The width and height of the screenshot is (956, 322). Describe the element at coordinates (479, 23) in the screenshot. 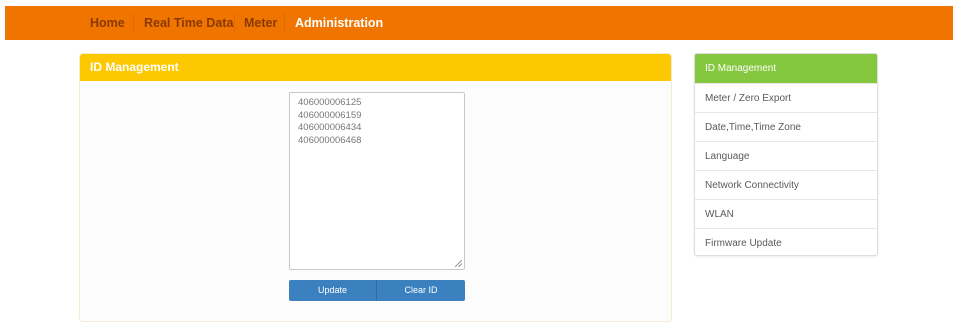

I see `top-nav-bar: Home Real Time Data Meter Administration` at that location.